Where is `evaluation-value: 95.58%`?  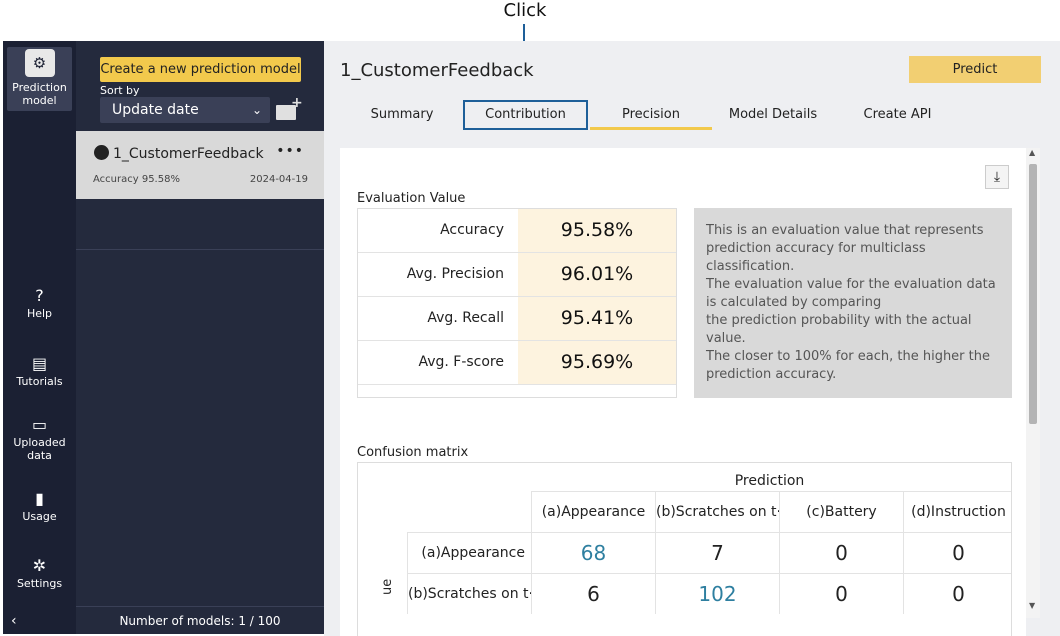
evaluation-value: 95.58% is located at coordinates (597, 230).